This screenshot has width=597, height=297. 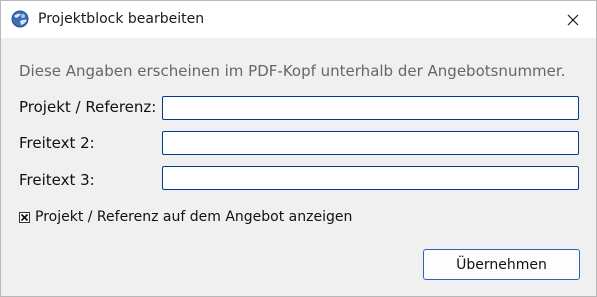 What do you see at coordinates (57, 180) in the screenshot?
I see `field-label-freitext-3: Freitext 3:` at bounding box center [57, 180].